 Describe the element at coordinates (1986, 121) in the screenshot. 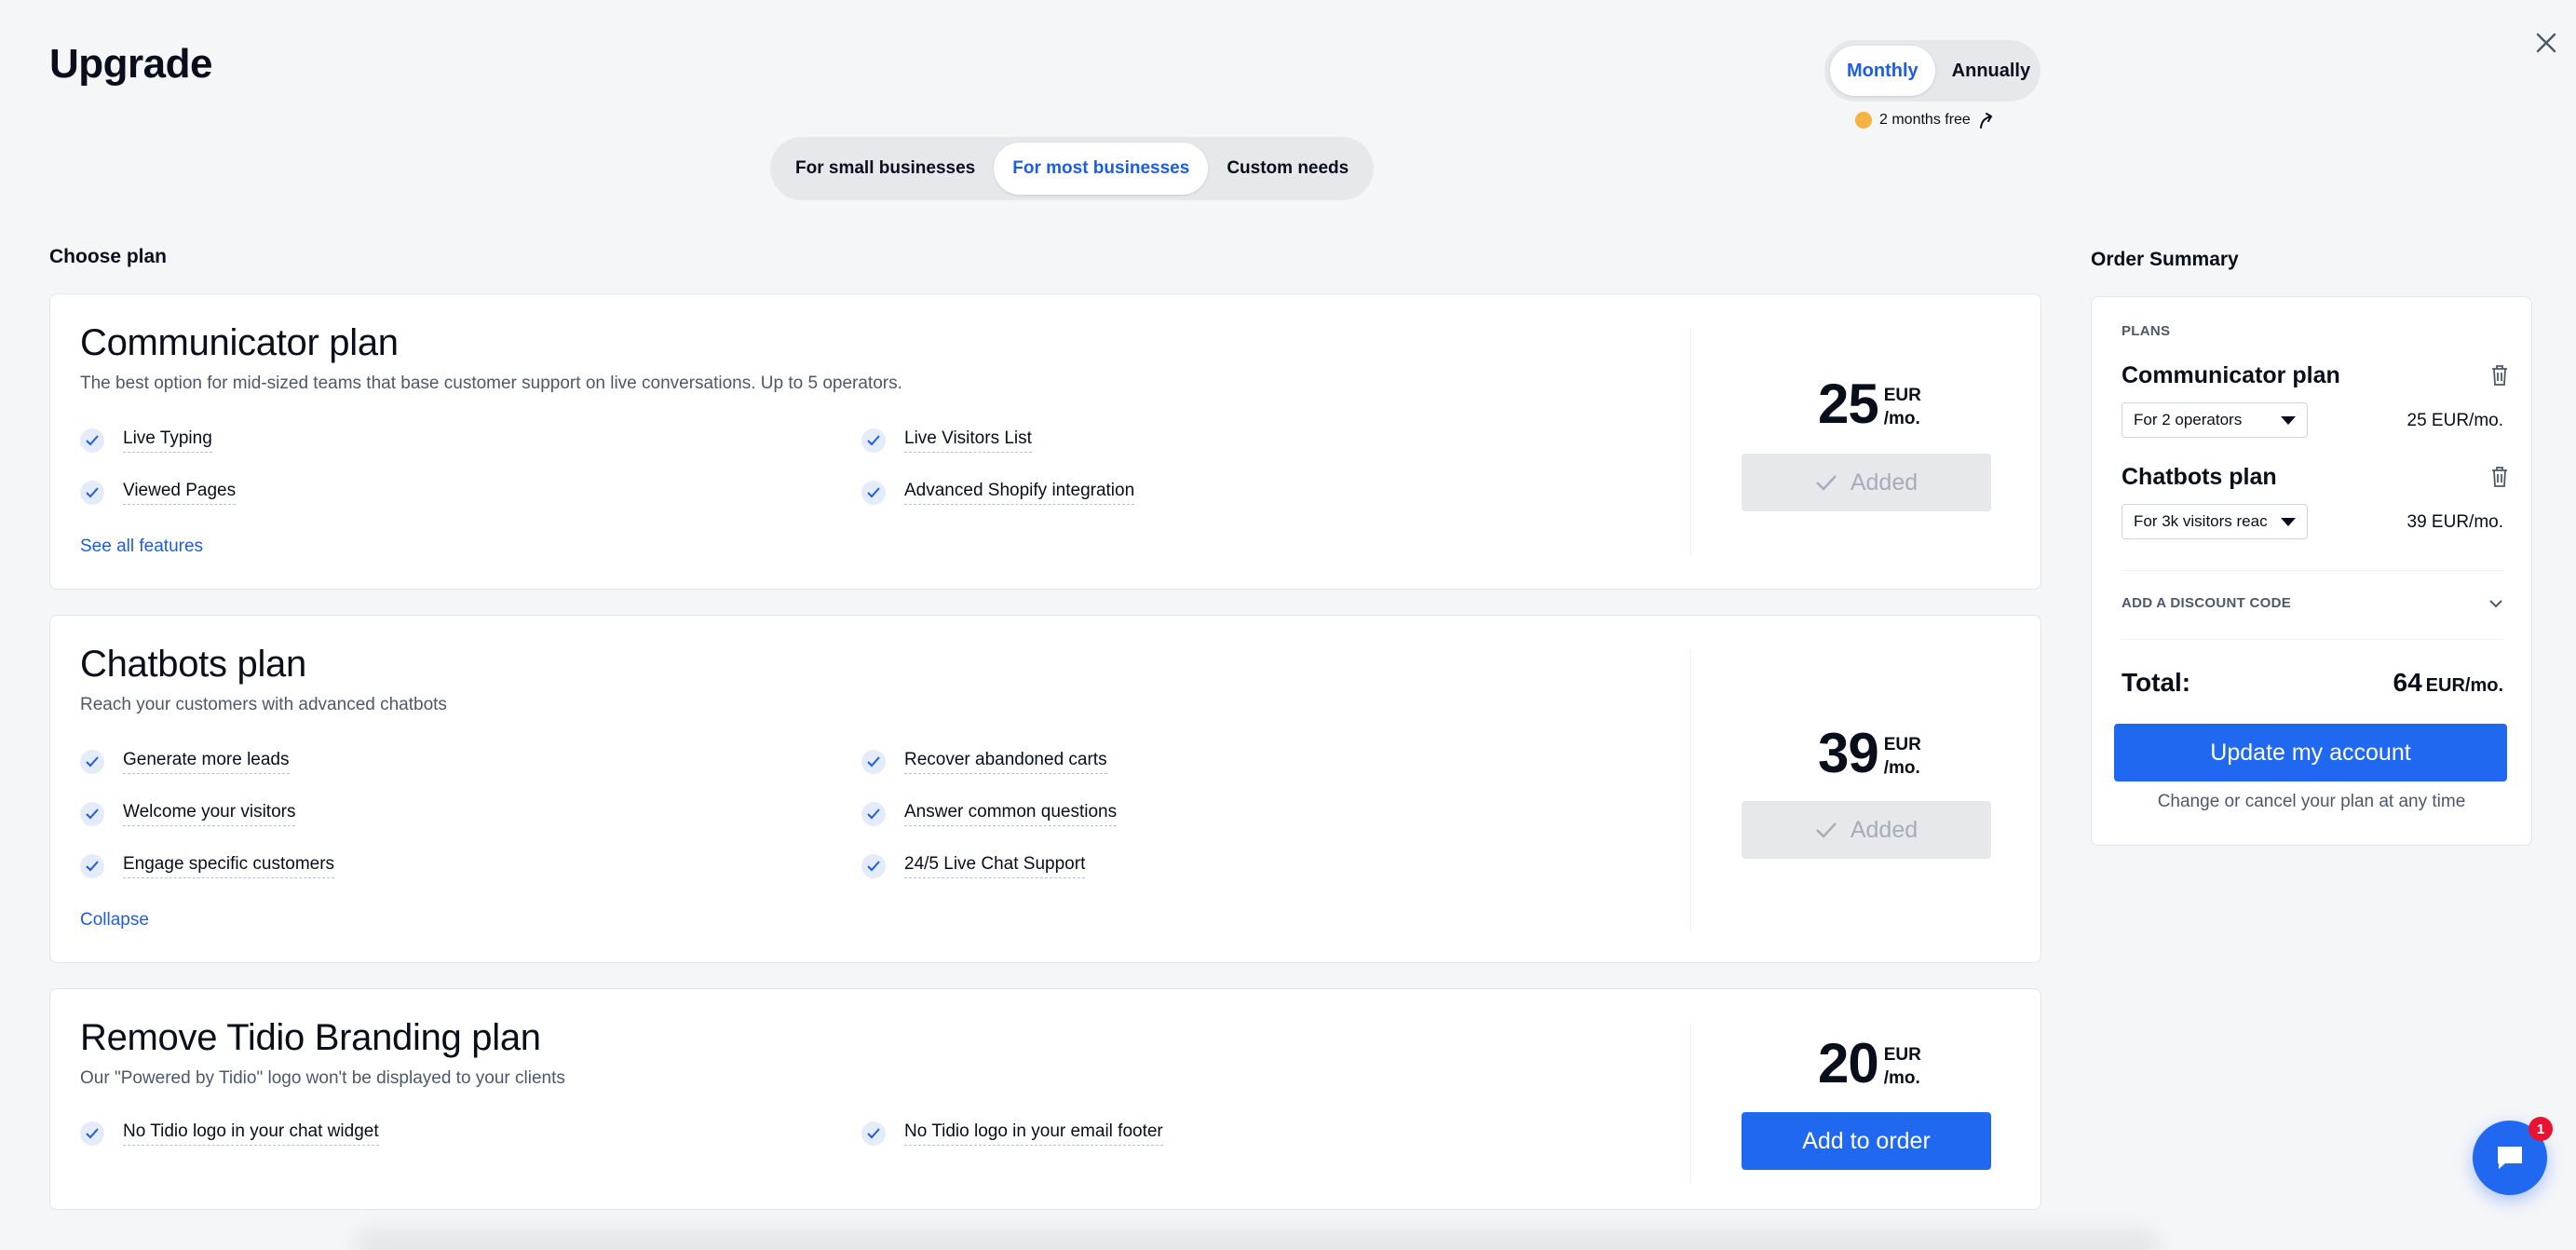

I see `curved-arrow-icon` at that location.